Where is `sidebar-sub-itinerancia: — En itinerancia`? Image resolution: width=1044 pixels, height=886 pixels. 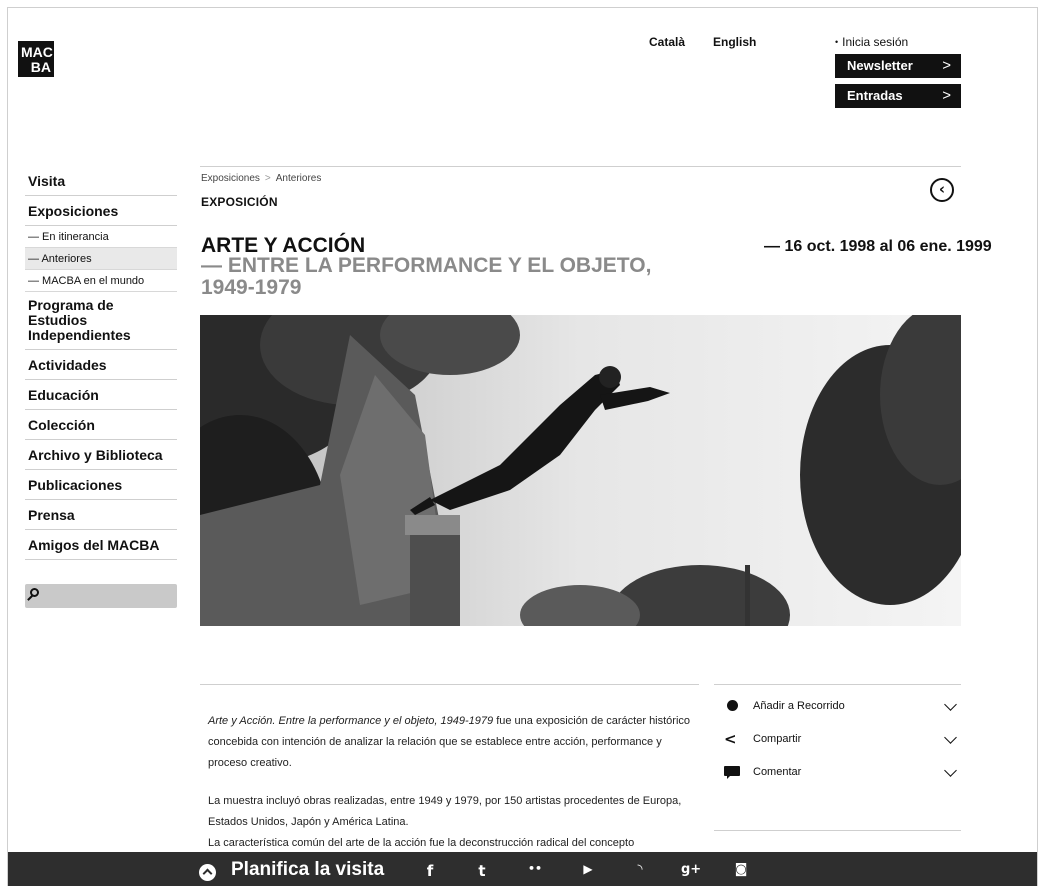
sidebar-sub-itinerancia: — En itinerancia is located at coordinates (101, 237).